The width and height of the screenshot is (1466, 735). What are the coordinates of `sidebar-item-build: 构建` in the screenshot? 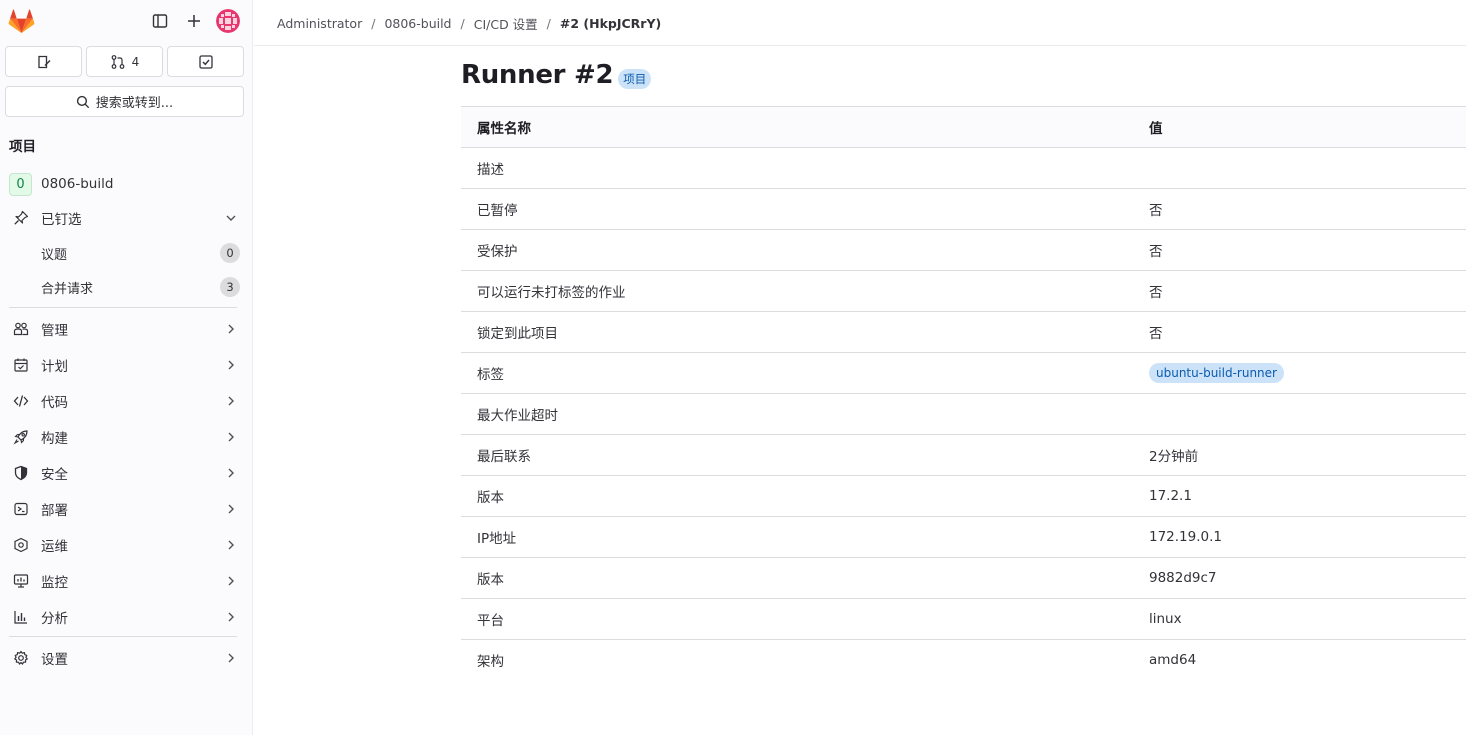 It's located at (125, 437).